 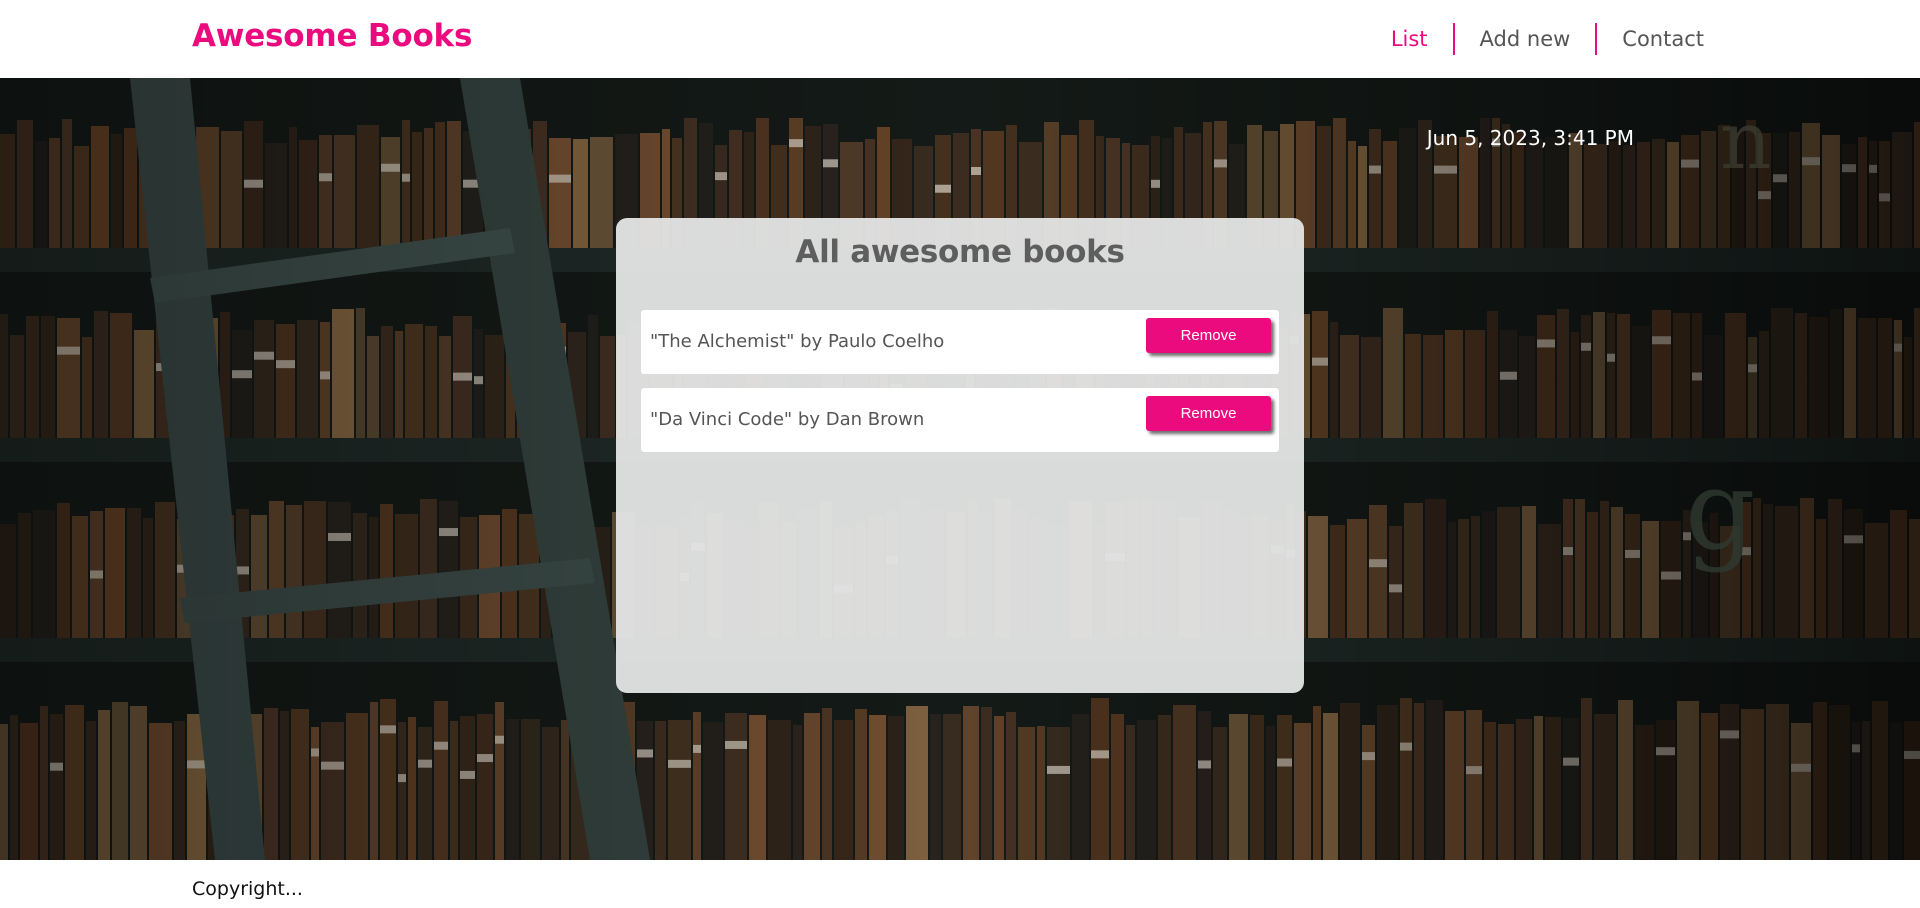 What do you see at coordinates (1530, 138) in the screenshot?
I see `current-datetime: Jun 5, 2023, 3:41 PM` at bounding box center [1530, 138].